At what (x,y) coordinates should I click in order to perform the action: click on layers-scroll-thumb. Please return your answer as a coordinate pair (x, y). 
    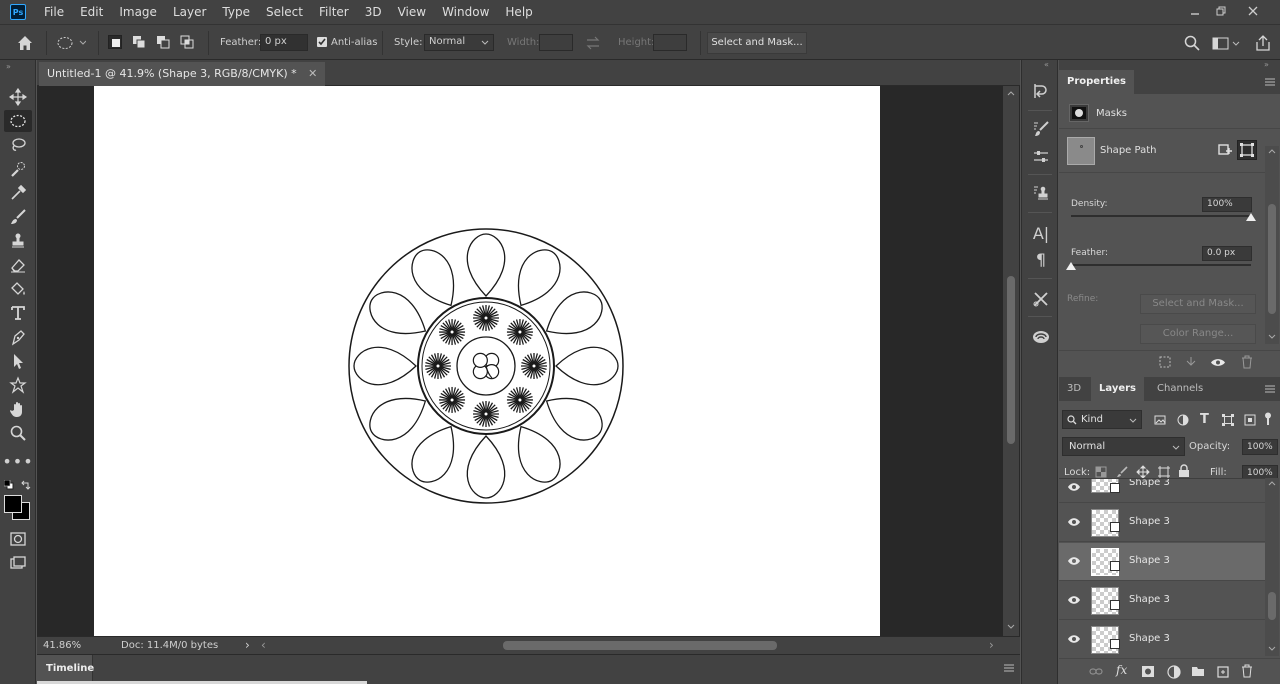
    Looking at the image, I should click on (1272, 606).